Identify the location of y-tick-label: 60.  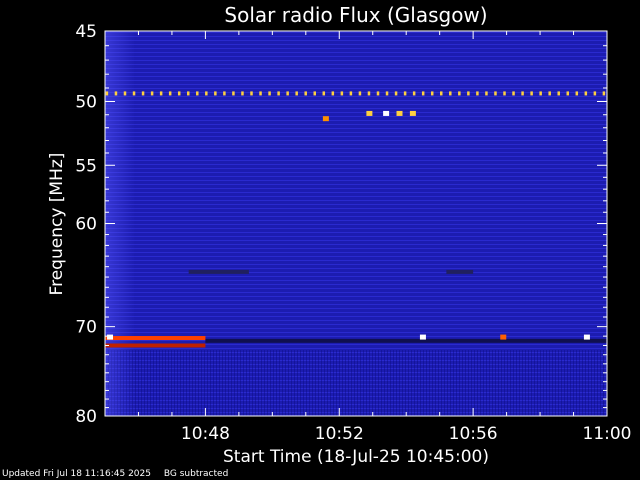
(86, 225).